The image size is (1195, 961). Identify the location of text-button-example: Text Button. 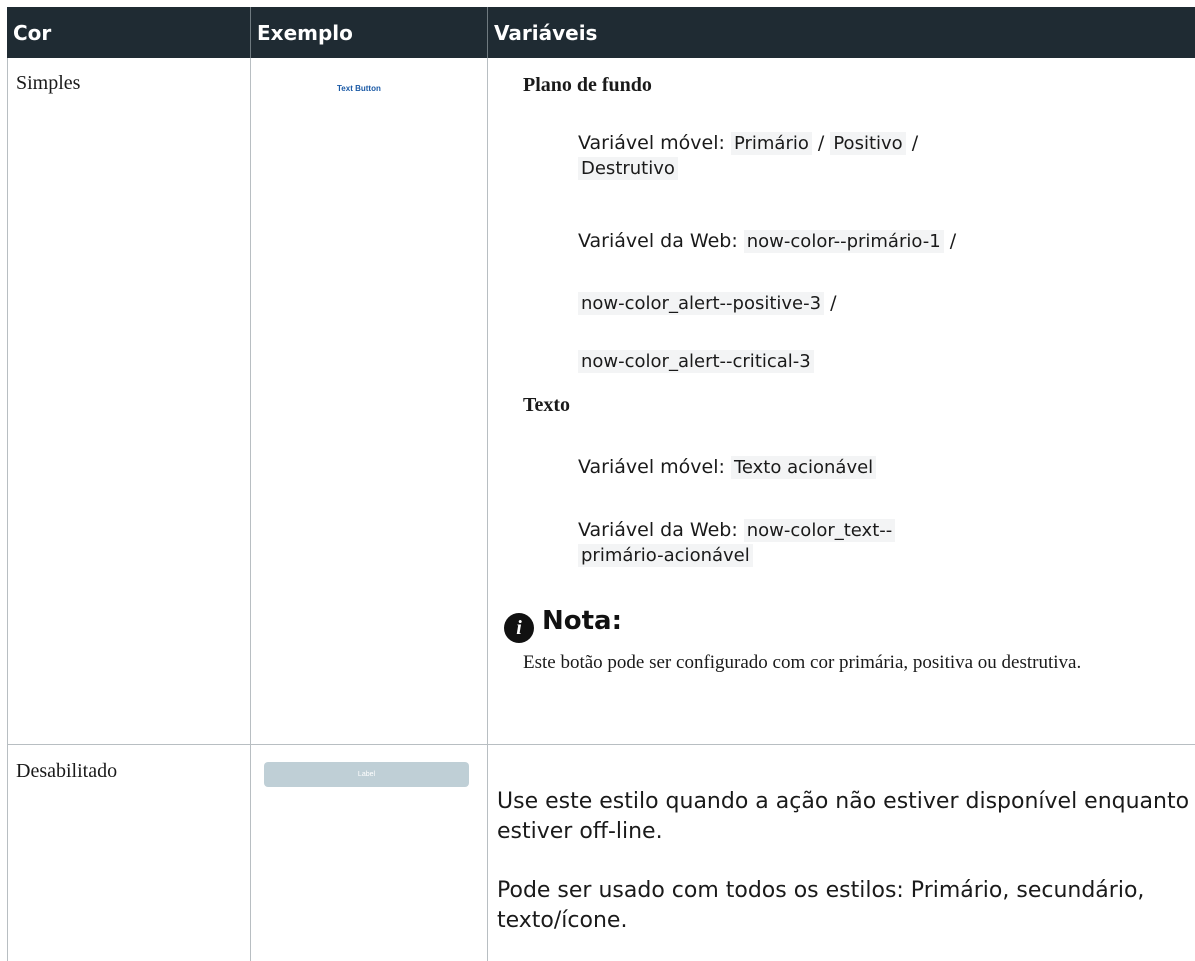
(359, 88).